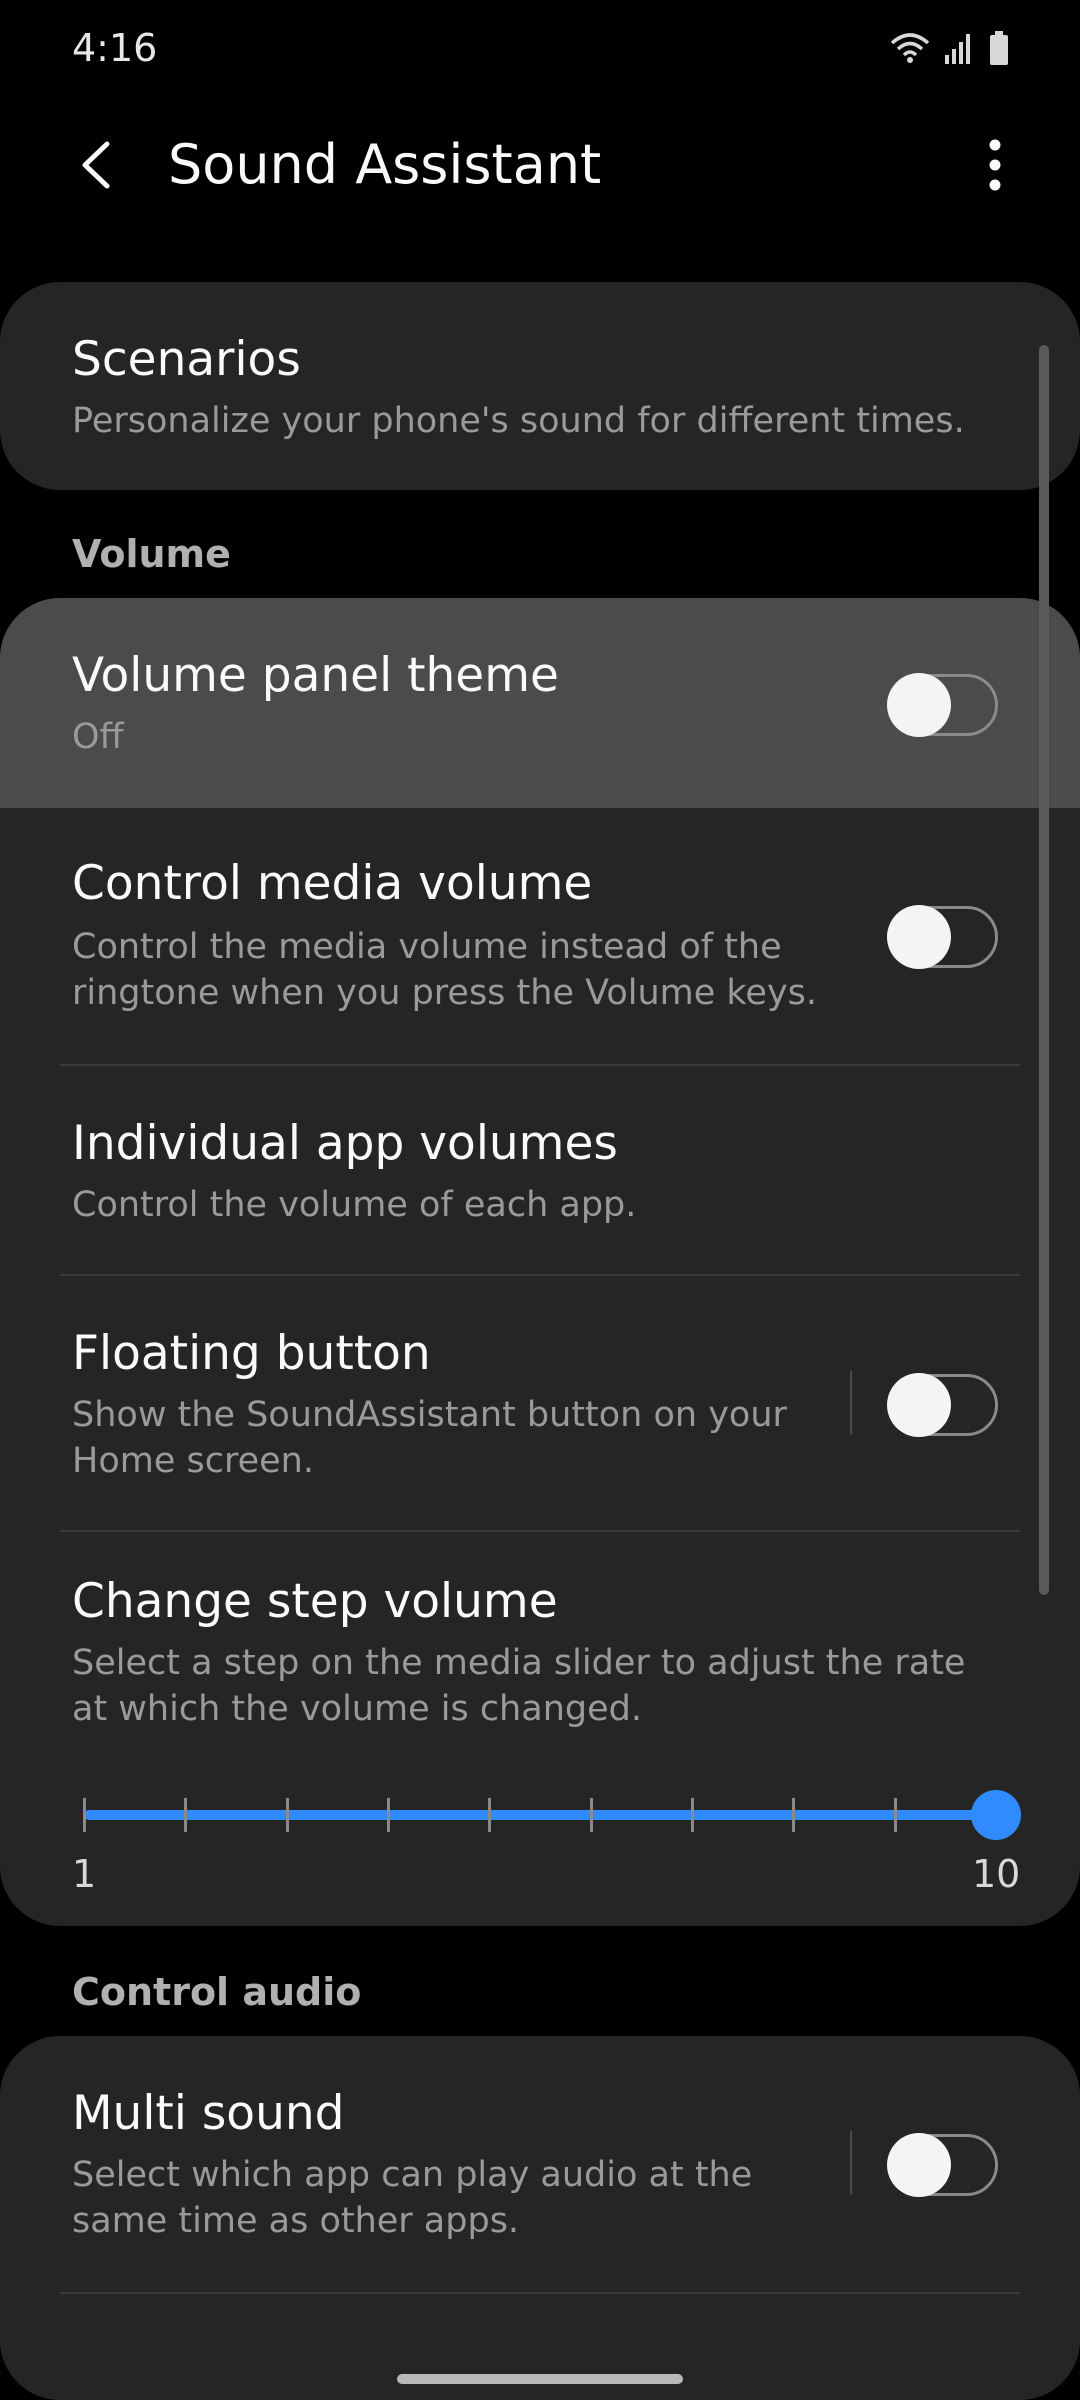 This screenshot has height=2400, width=1080. I want to click on back-button, so click(97, 165).